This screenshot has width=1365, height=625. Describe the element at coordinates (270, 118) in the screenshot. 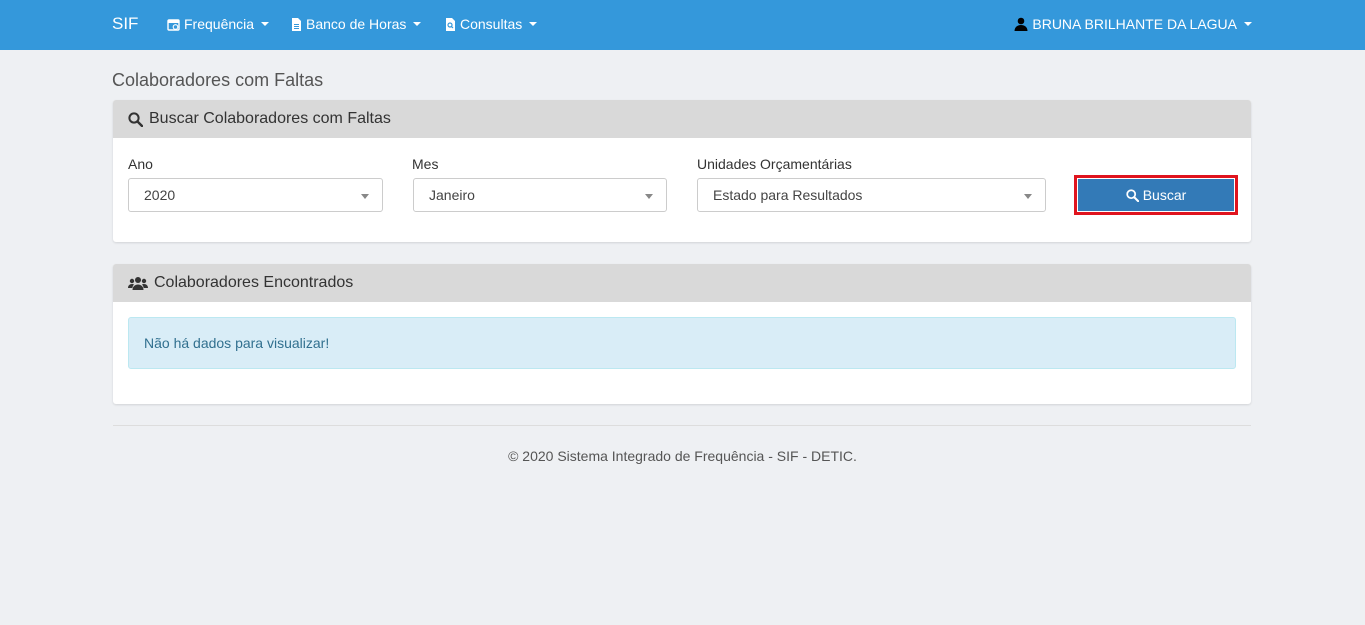

I see `search-panel-title: Buscar Colaboradores com Faltas` at that location.